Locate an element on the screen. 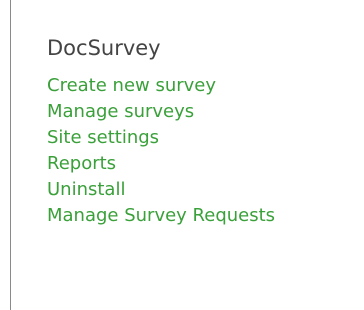  panel-title: DocSurvey is located at coordinates (104, 48).